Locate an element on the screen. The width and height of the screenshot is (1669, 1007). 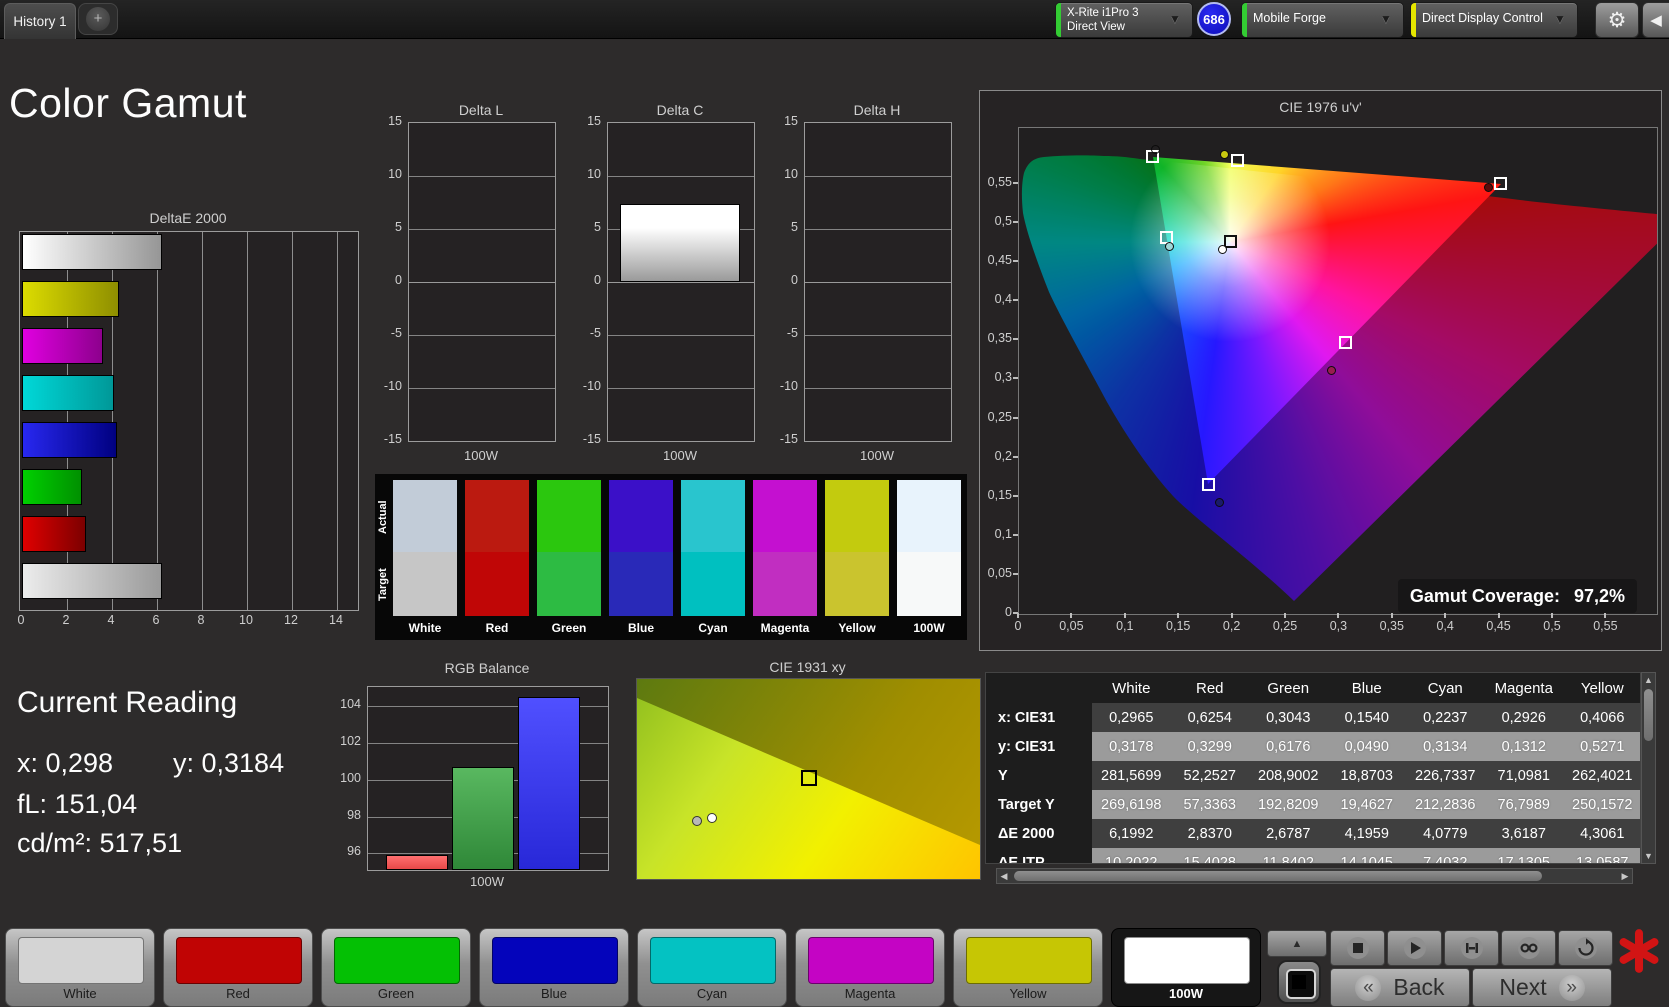
scroll-up-icon: ▲ is located at coordinates (1648, 680).